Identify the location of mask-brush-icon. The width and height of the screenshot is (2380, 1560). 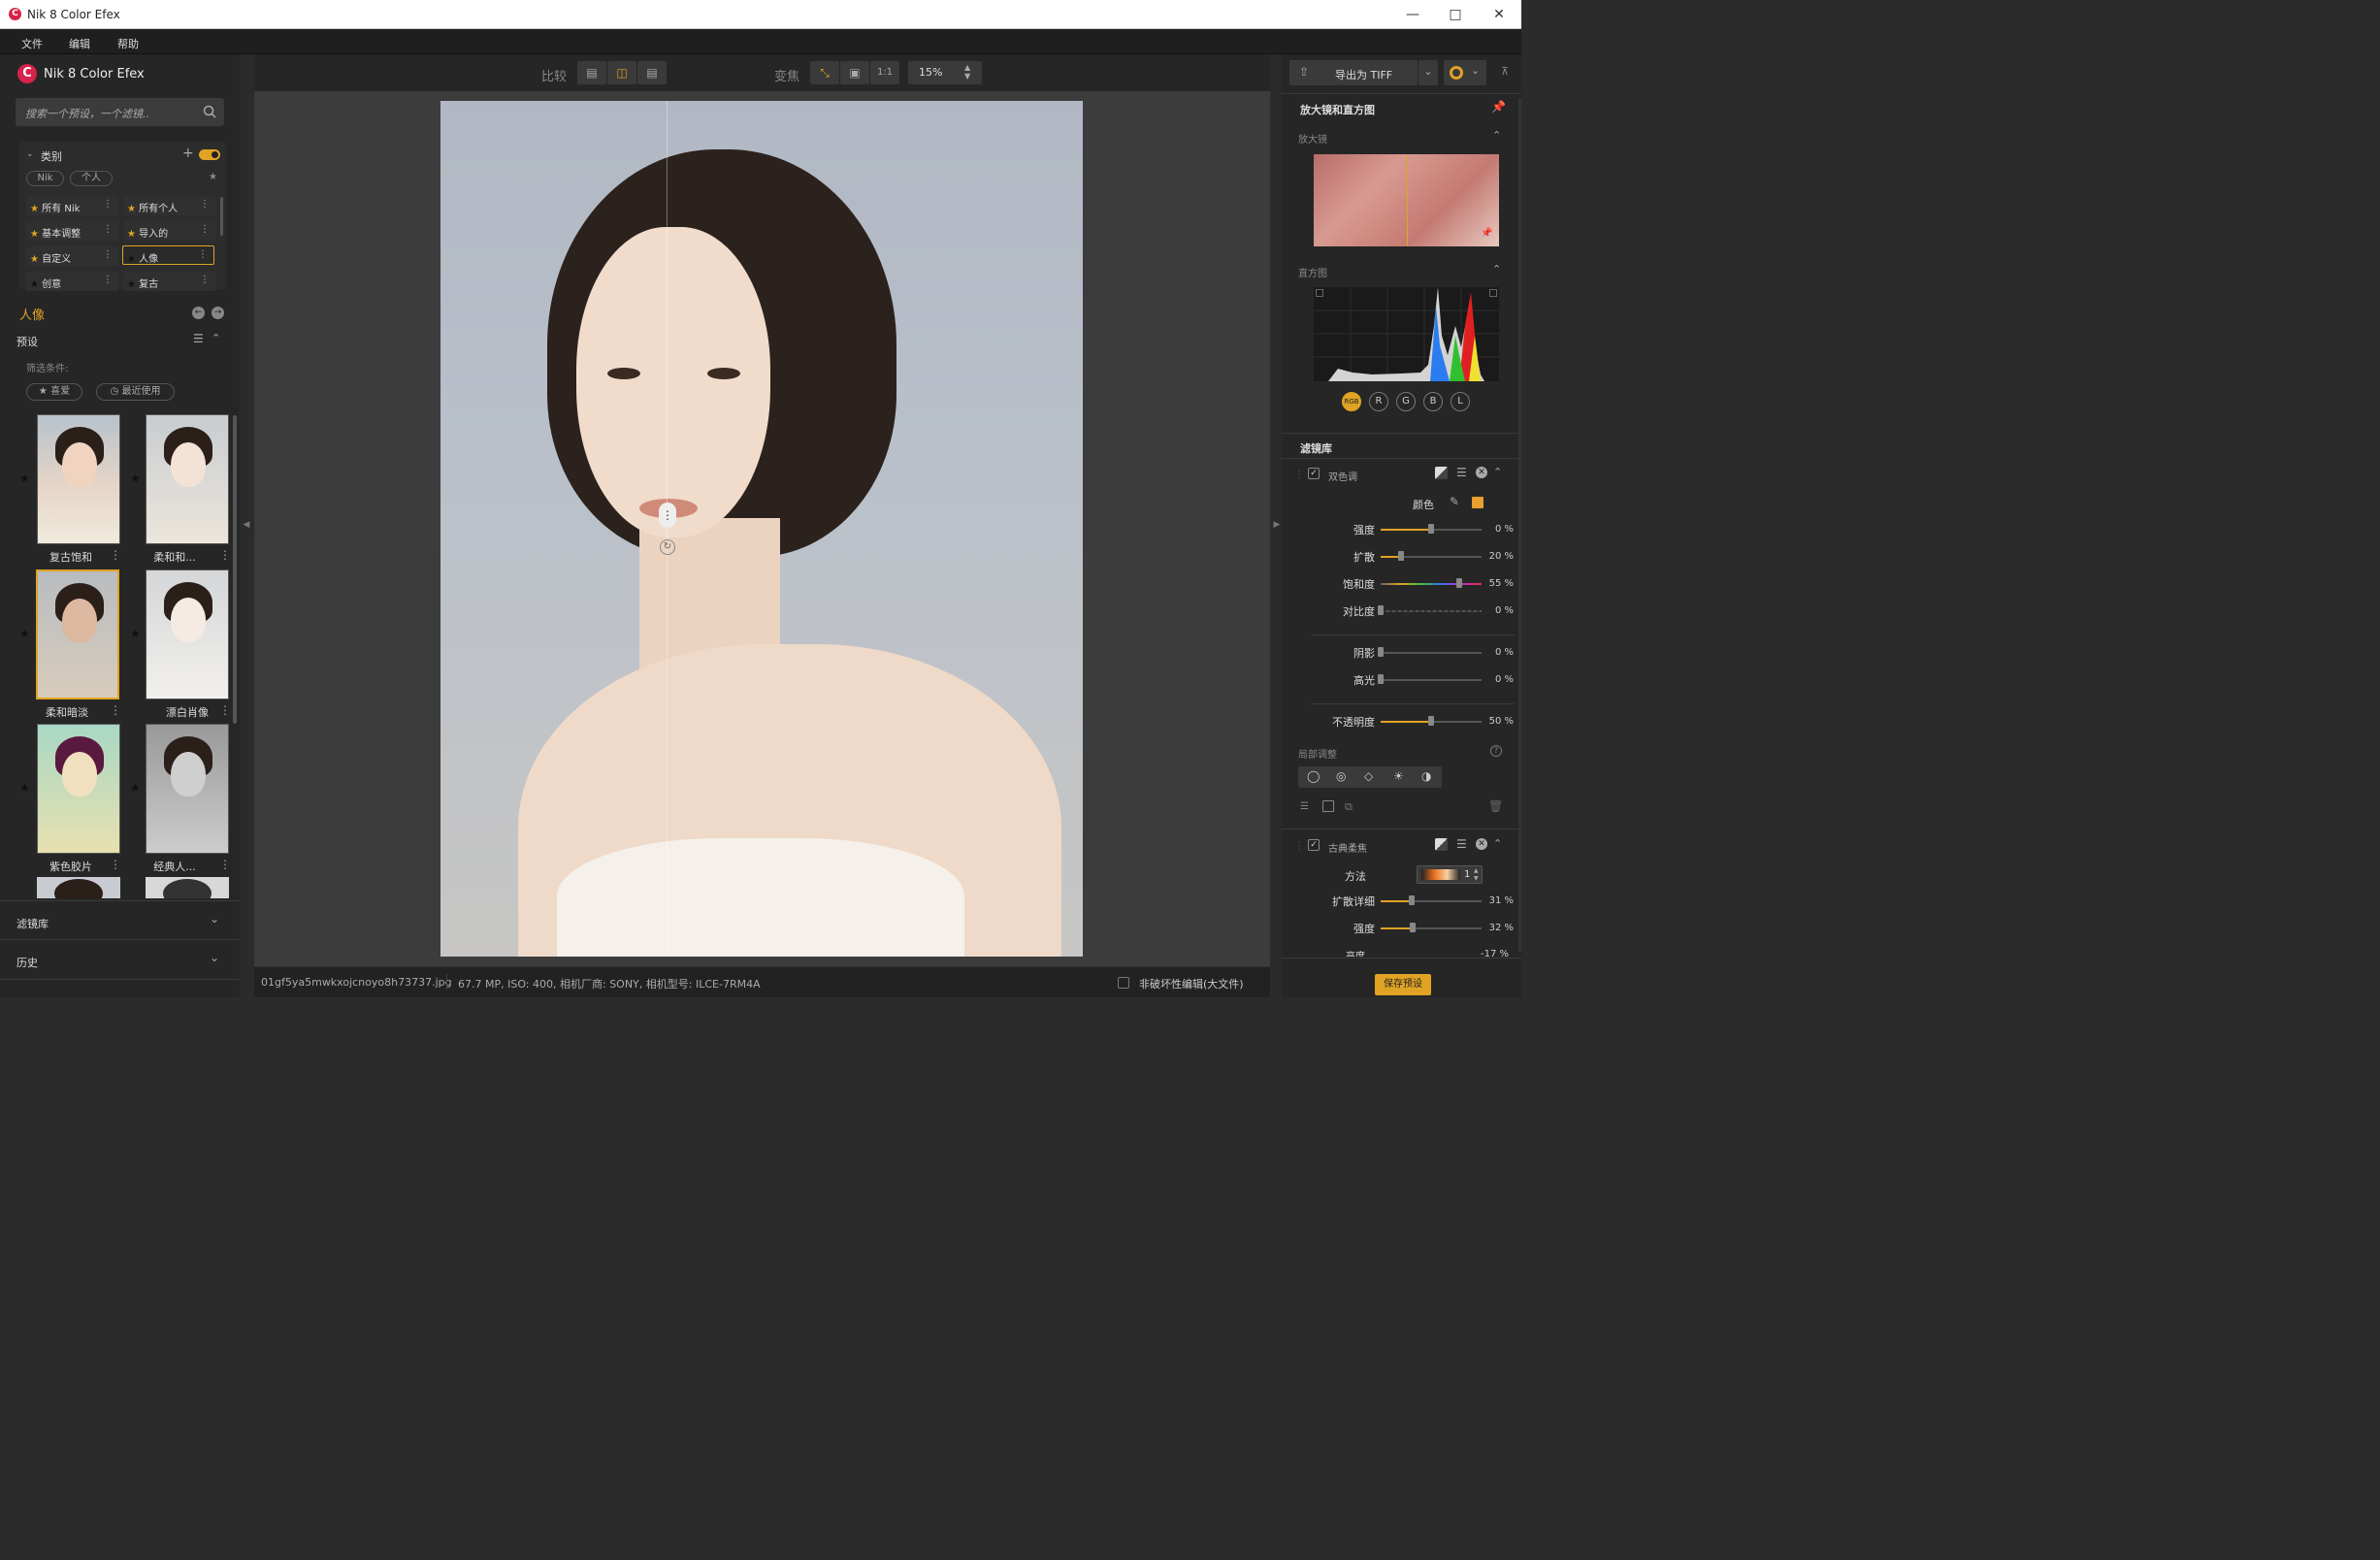
(1328, 806).